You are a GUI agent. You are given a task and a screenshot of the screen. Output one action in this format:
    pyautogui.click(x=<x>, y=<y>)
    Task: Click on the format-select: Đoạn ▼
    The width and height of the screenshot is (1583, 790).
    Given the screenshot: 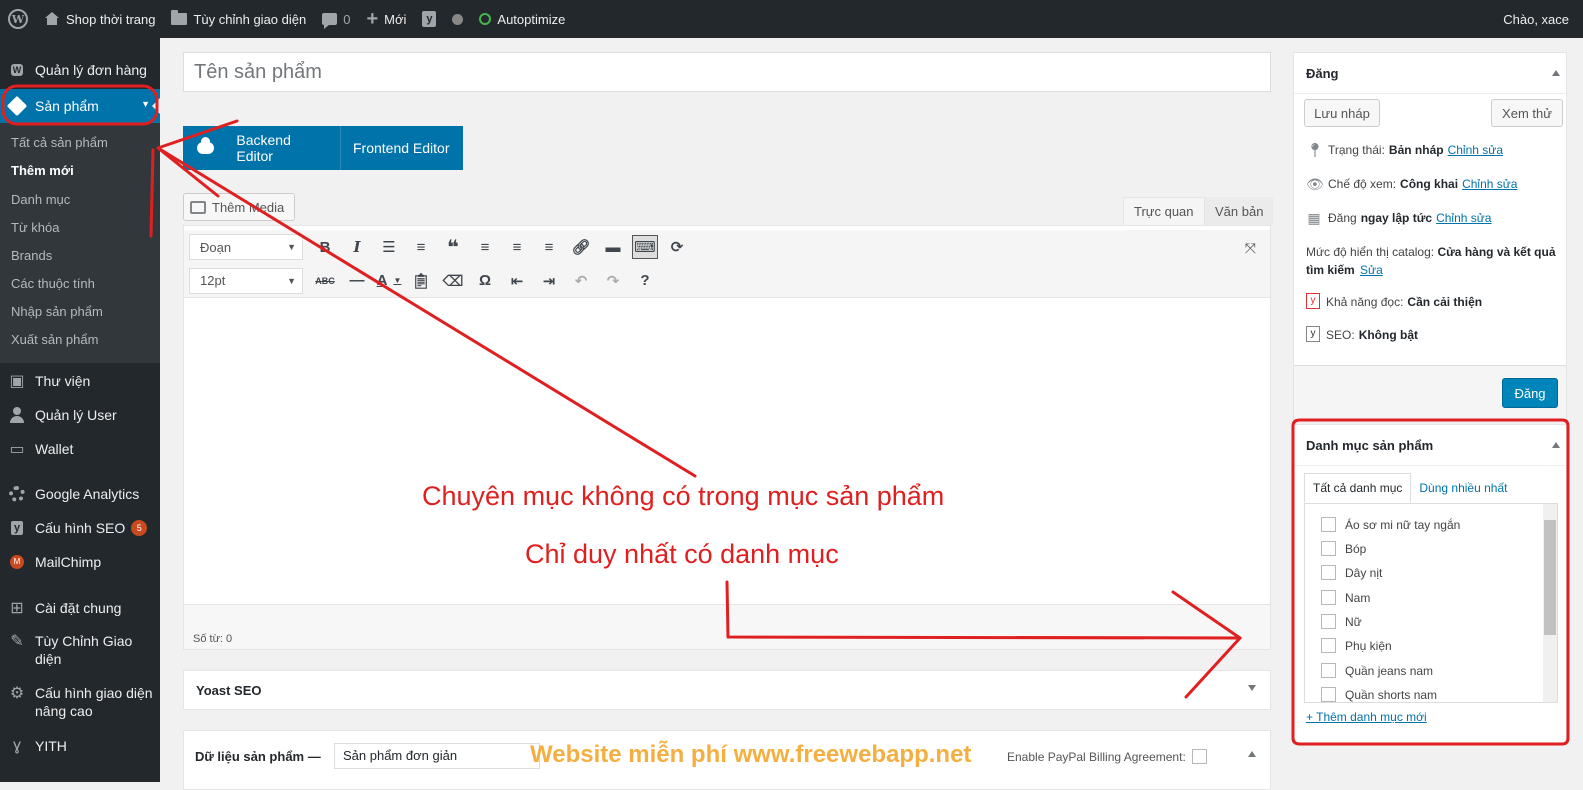 What is the action you would take?
    pyautogui.click(x=246, y=247)
    